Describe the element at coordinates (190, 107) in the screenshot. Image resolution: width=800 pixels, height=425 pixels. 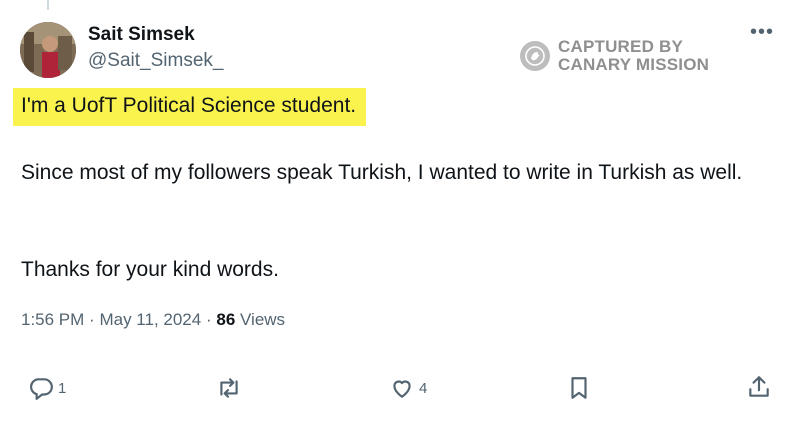
I see `highlighted-tweet-text: I'm a UofT Political Science student.` at that location.